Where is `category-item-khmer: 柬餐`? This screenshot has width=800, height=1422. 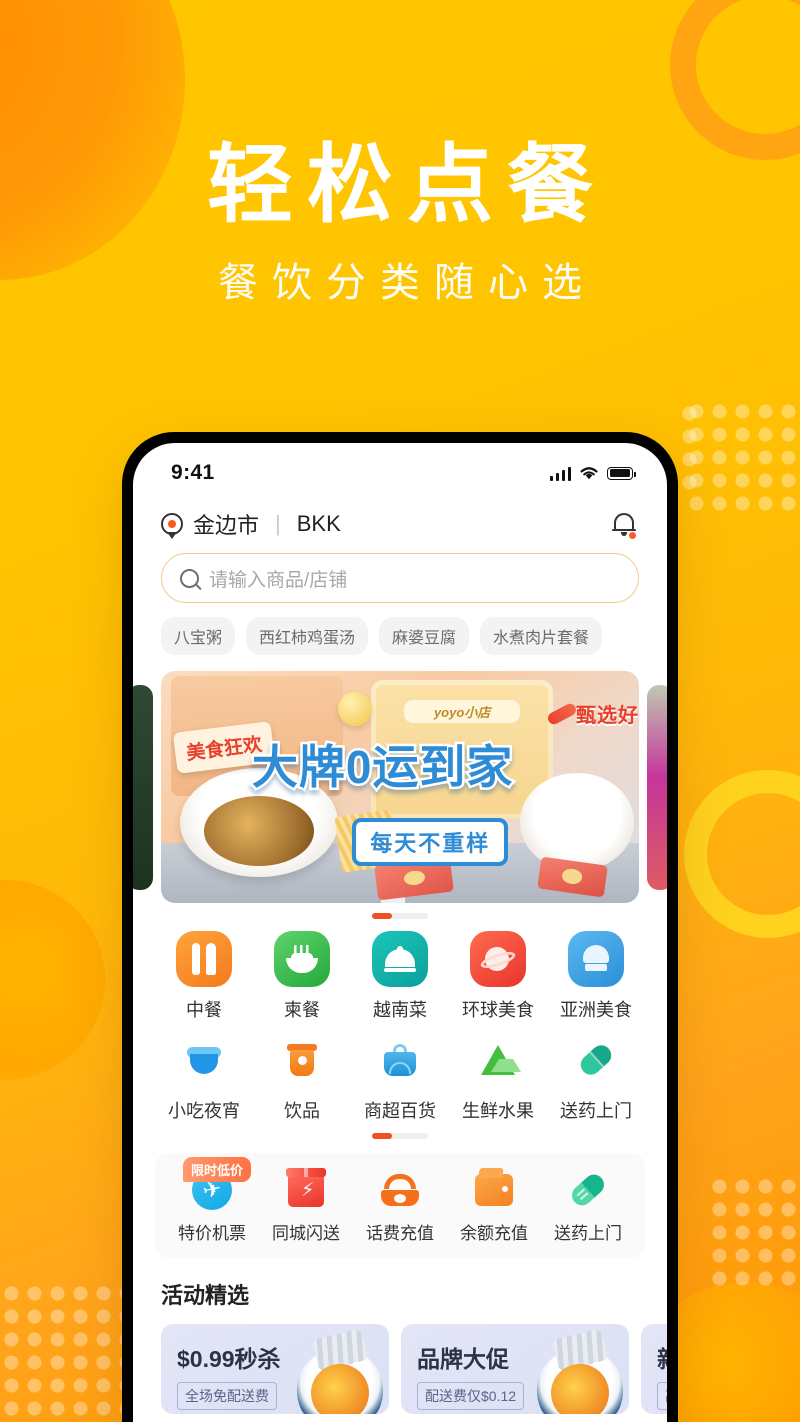
category-item-khmer: 柬餐 is located at coordinates (302, 976).